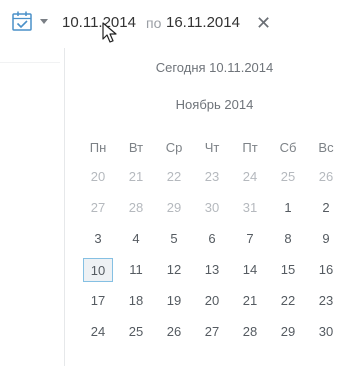  Describe the element at coordinates (263, 23) in the screenshot. I see `close-icon: ✕` at that location.